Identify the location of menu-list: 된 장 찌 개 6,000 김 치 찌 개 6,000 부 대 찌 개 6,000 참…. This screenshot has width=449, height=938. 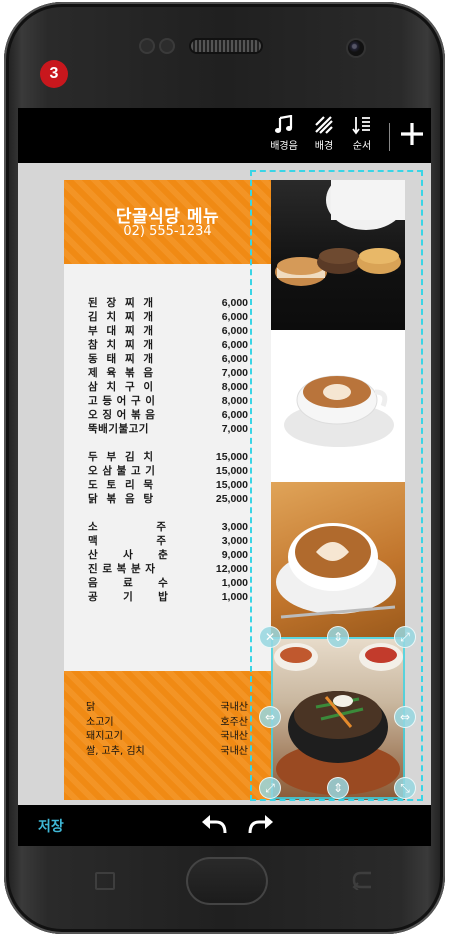
(168, 450).